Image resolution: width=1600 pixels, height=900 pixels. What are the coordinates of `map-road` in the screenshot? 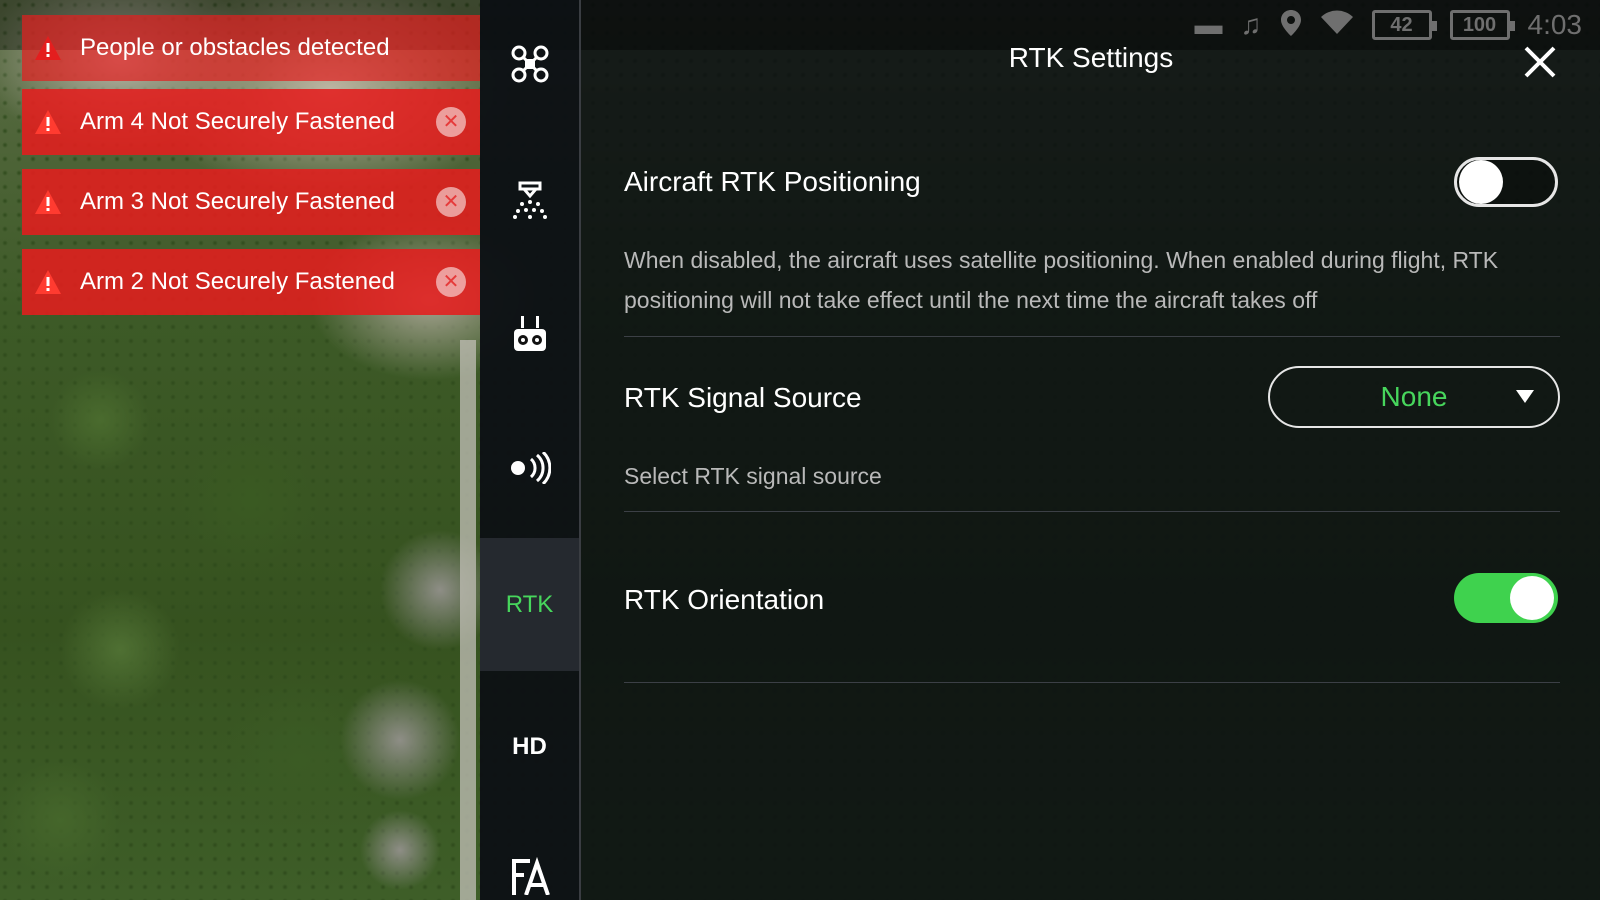 It's located at (468, 620).